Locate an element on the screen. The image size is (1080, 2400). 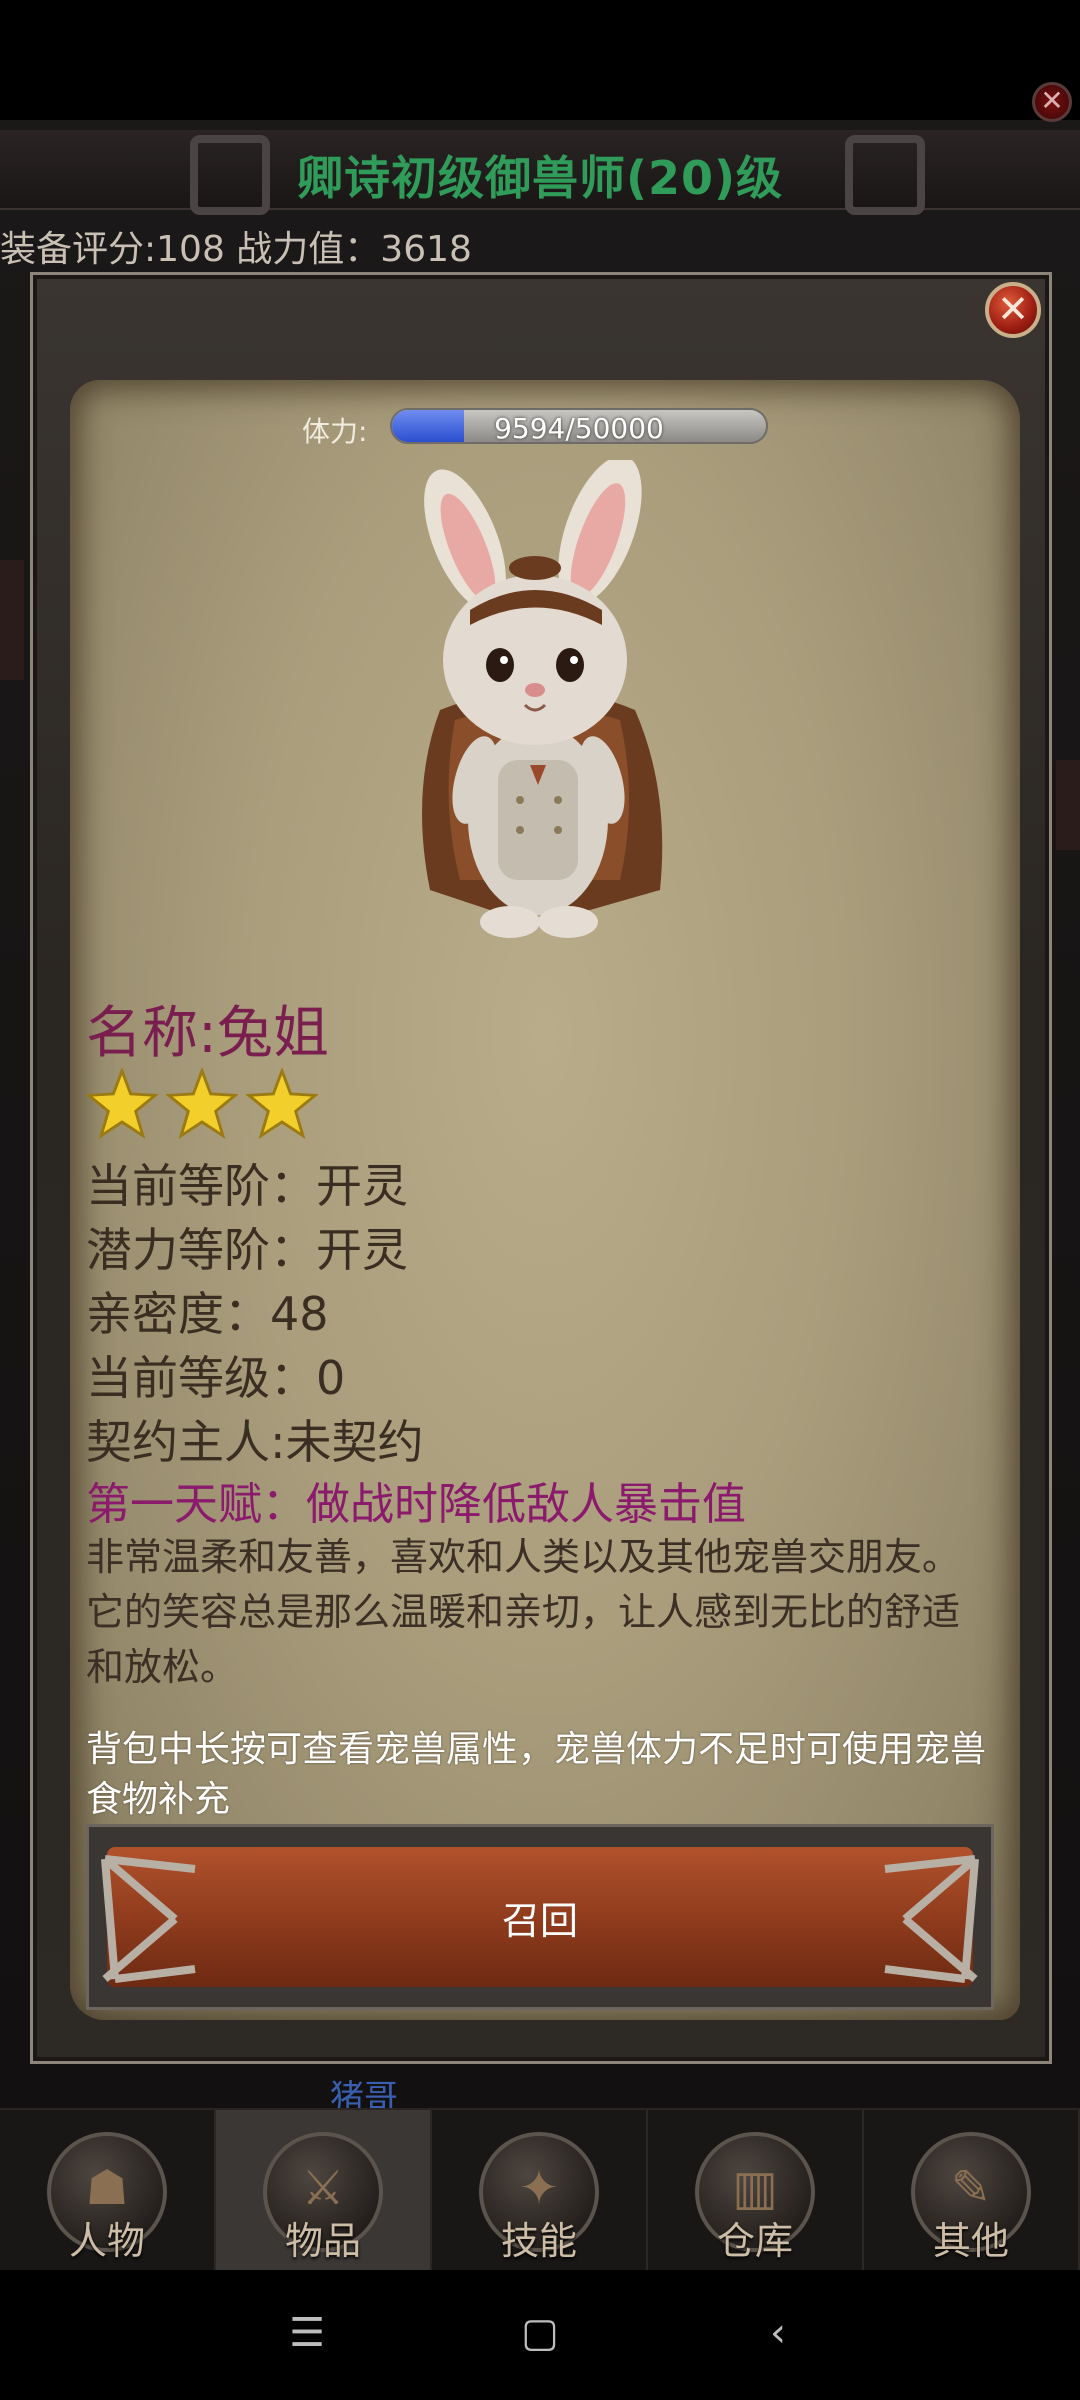
current-level: 当前等级：0 is located at coordinates (216, 1378).